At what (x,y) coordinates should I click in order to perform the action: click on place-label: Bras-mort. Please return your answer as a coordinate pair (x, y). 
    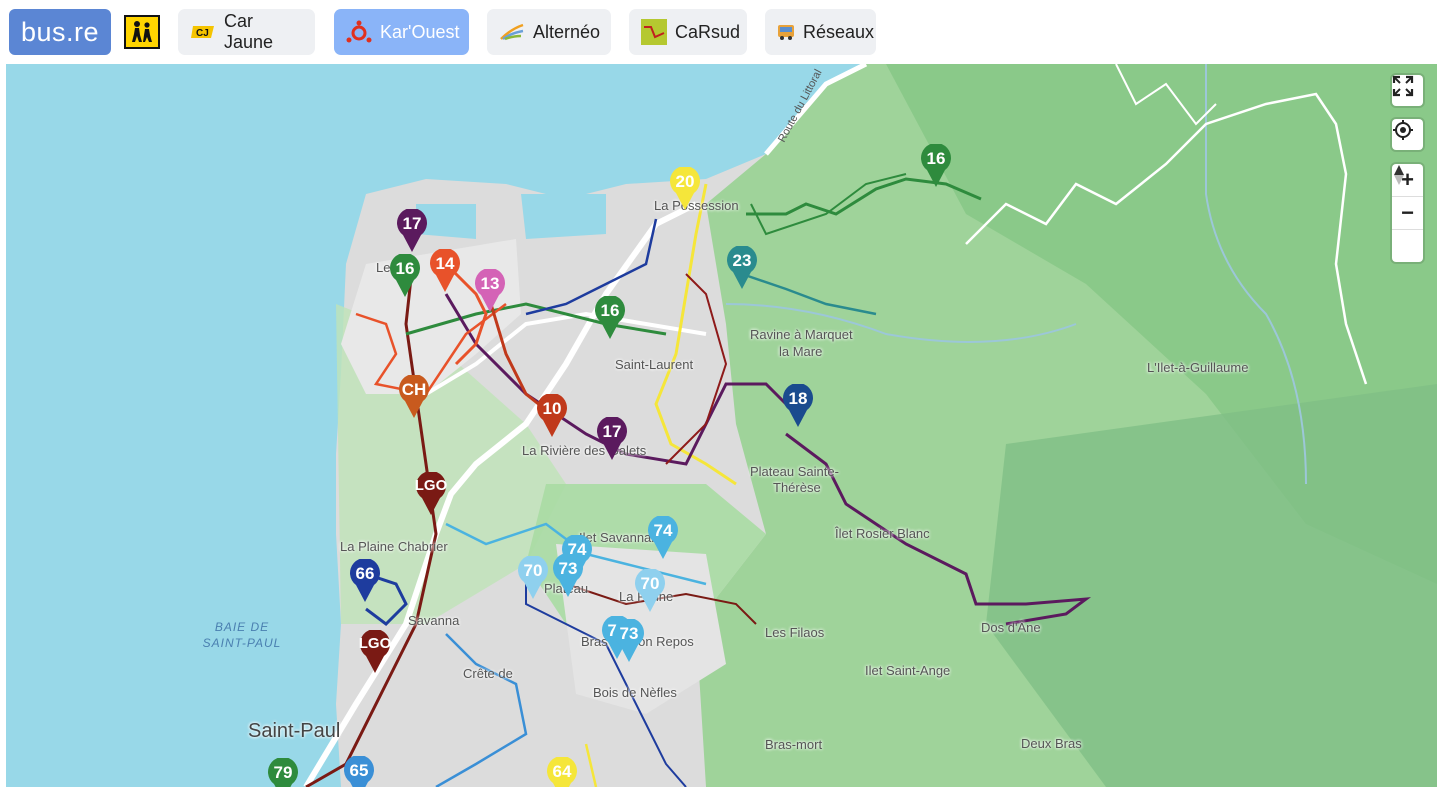
    Looking at the image, I should click on (794, 744).